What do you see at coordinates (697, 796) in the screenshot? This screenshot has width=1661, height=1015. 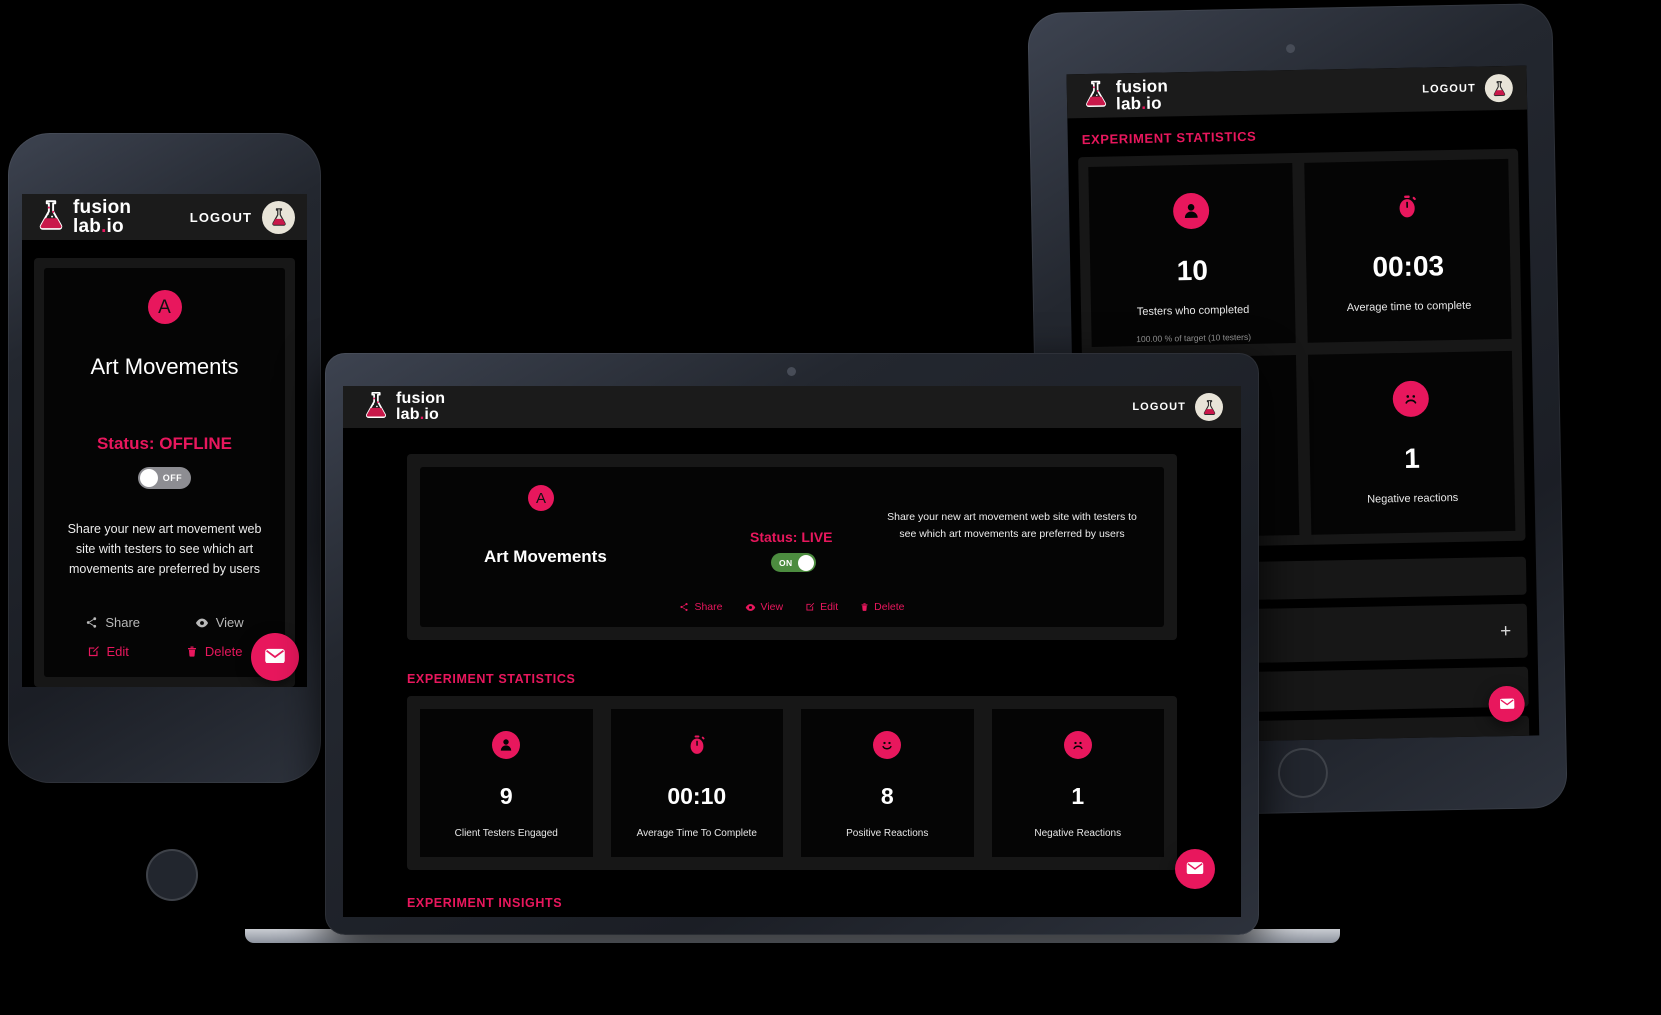 I see `stat-value: 00:10` at bounding box center [697, 796].